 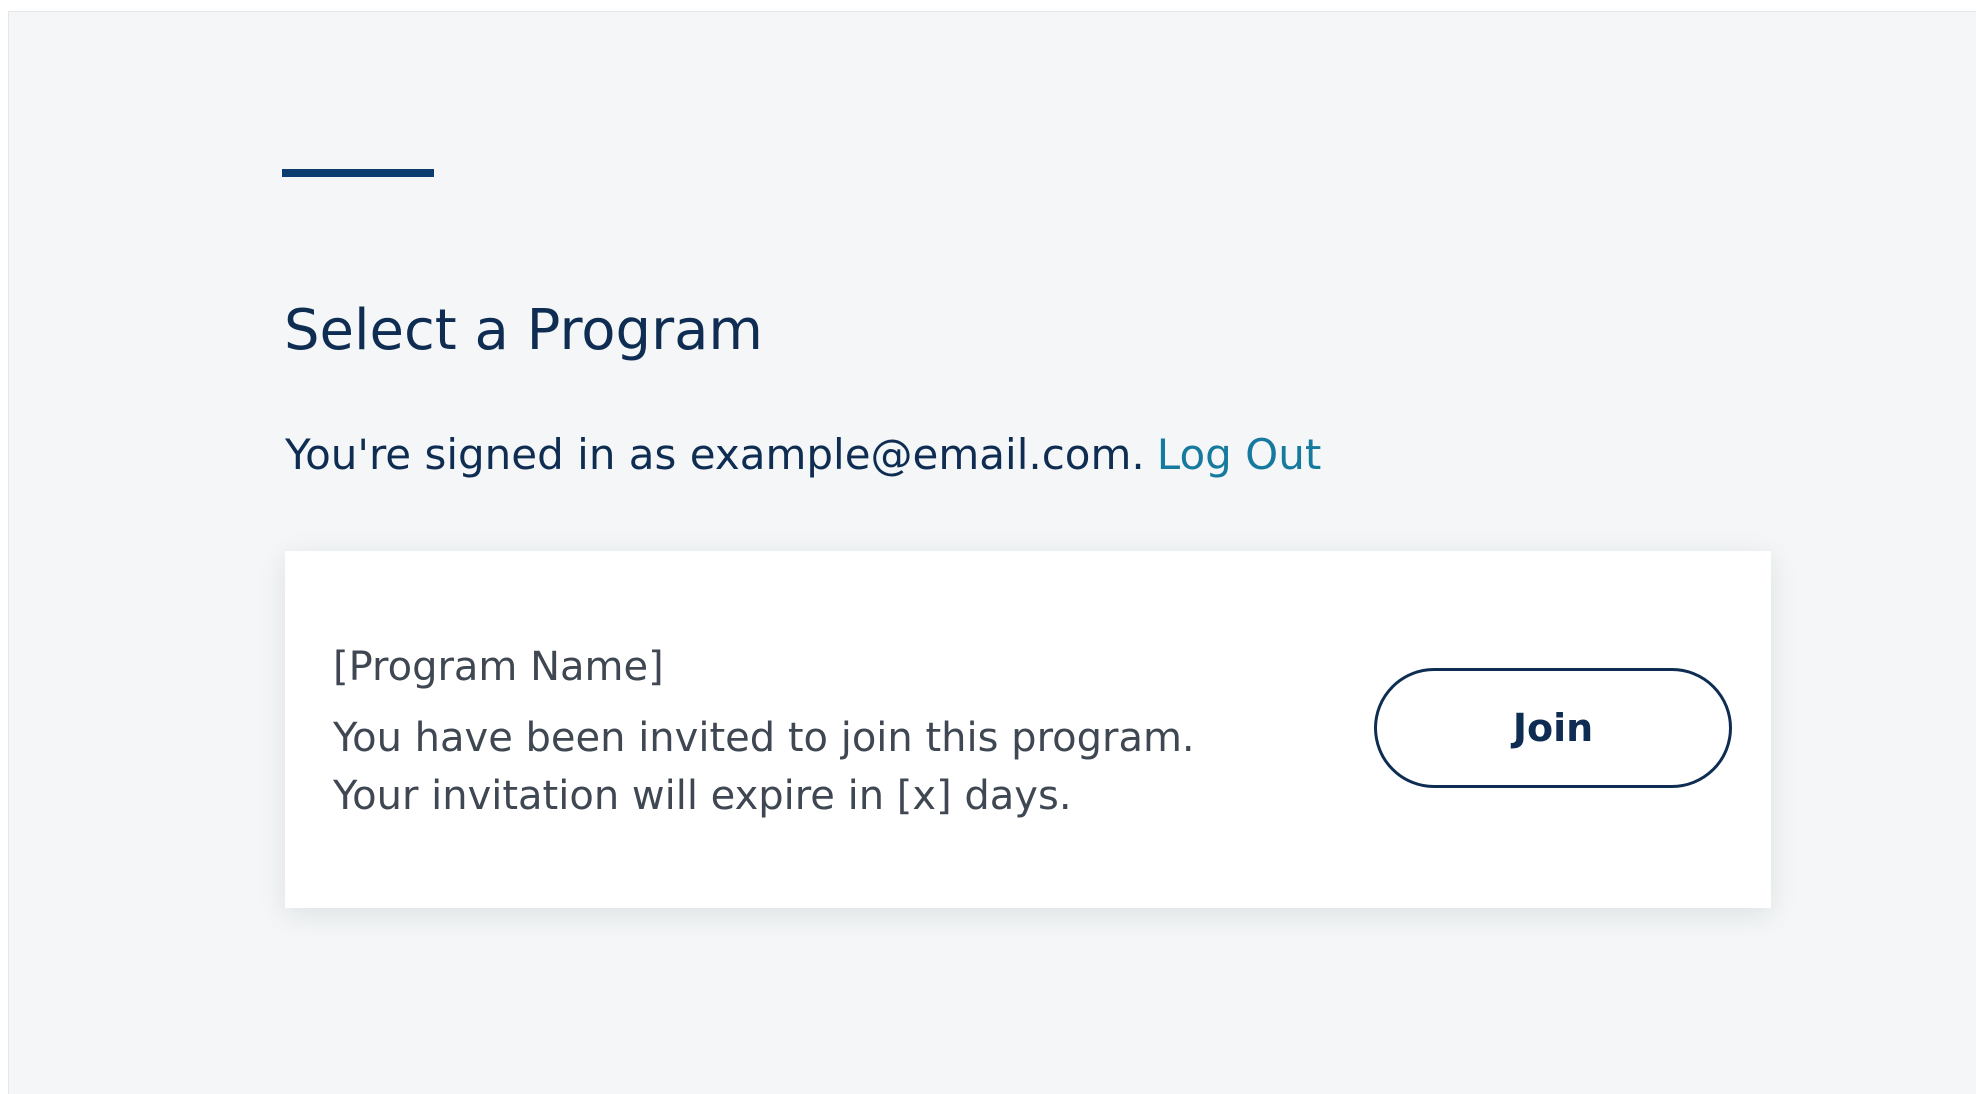 What do you see at coordinates (358, 173) in the screenshot?
I see `title-accent-bar` at bounding box center [358, 173].